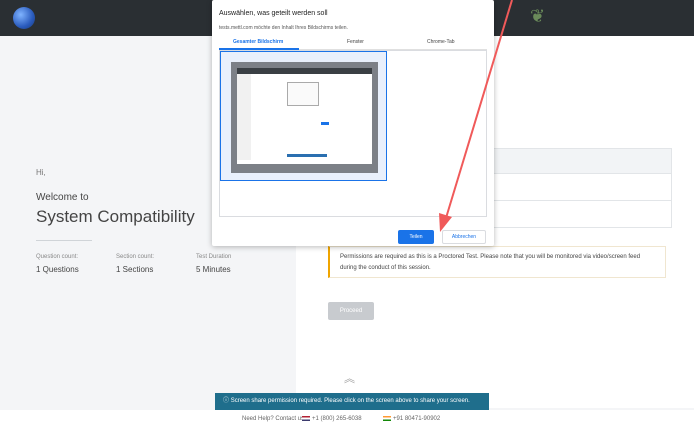 This screenshot has height=428, width=694. I want to click on tab-entire-screen: Gesamter Bildschirm, so click(258, 42).